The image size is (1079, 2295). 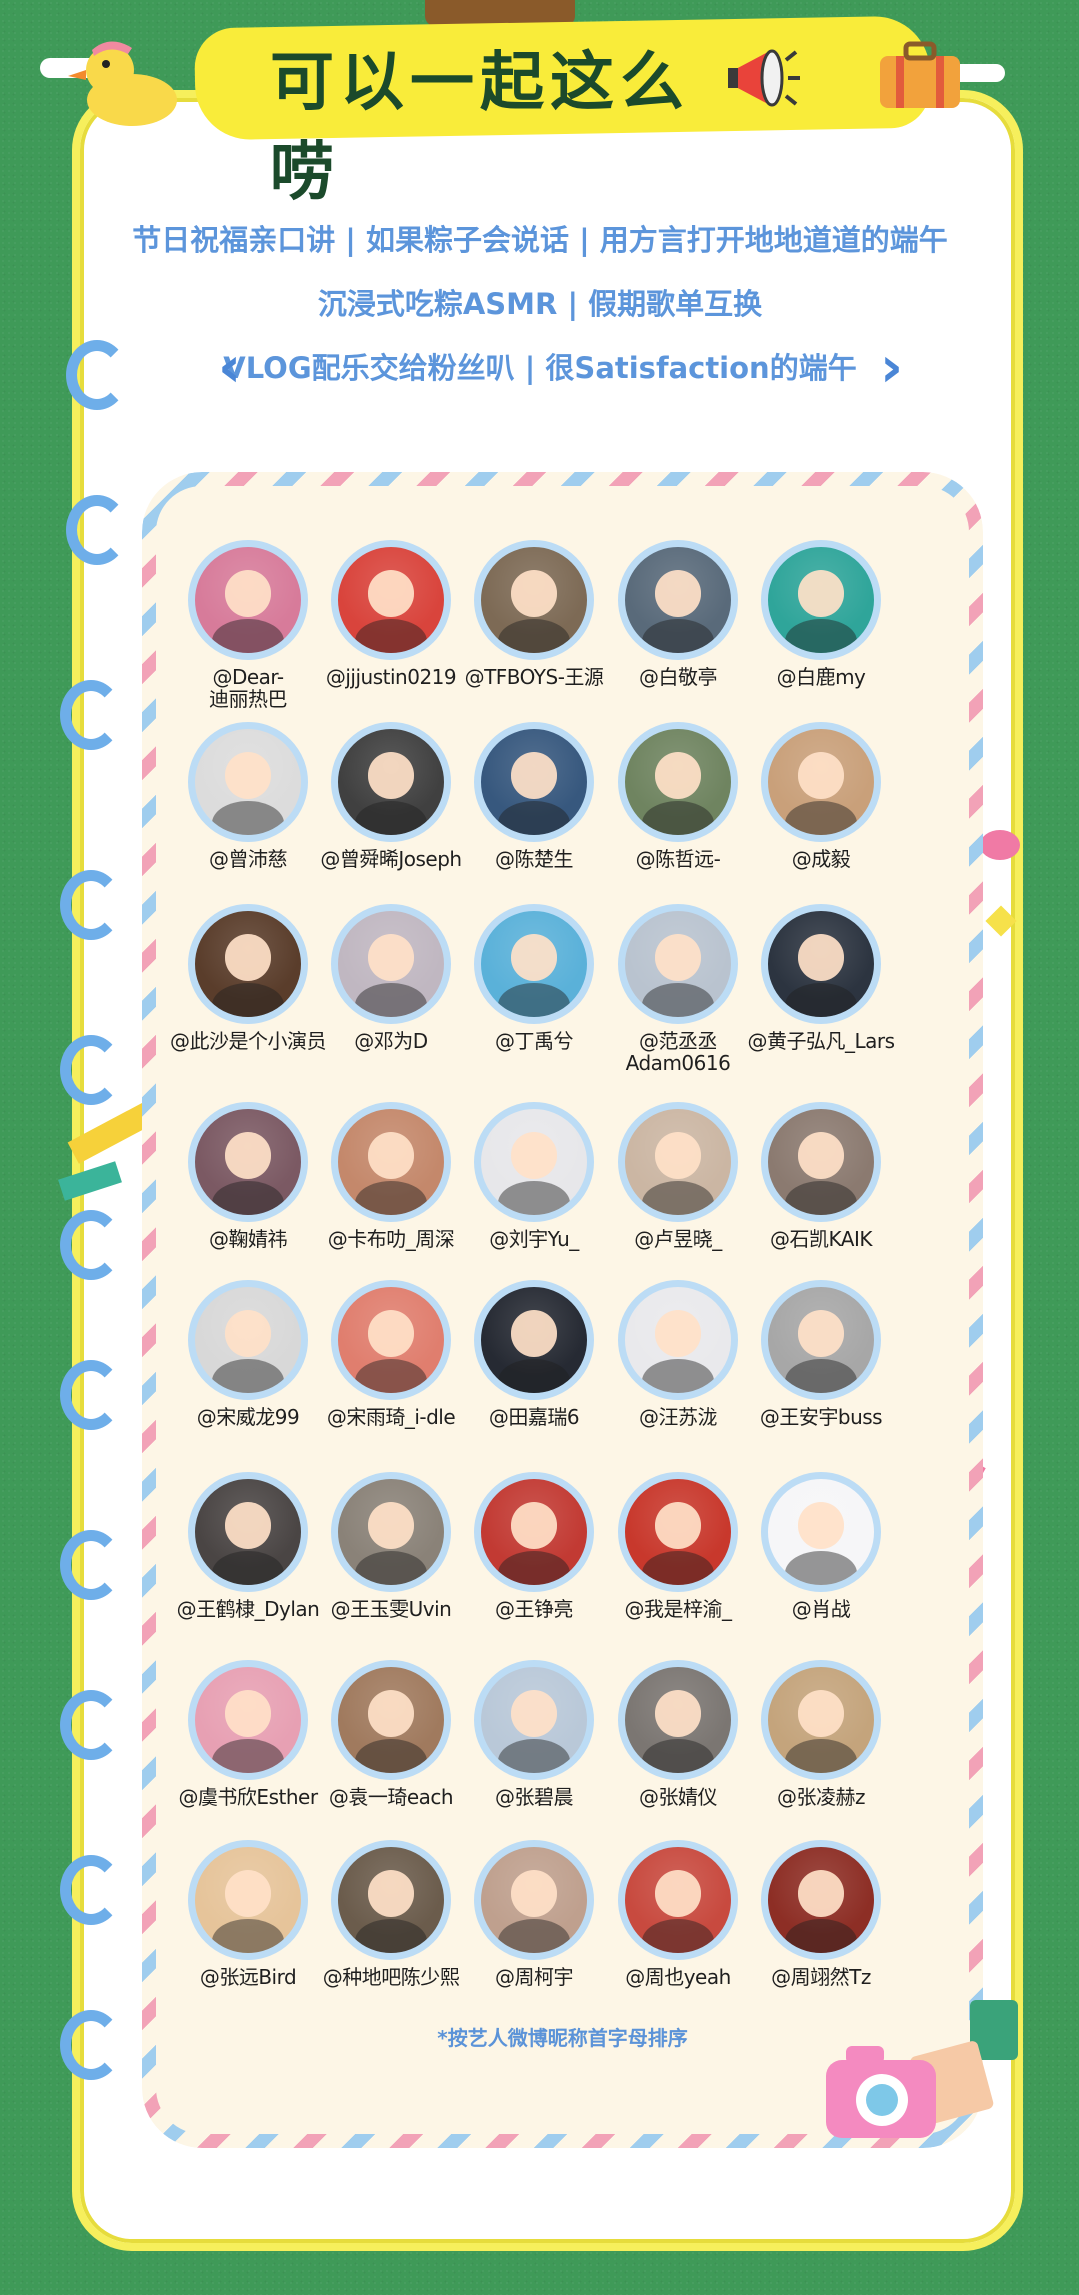 I want to click on artist-name: @成毅, so click(x=821, y=859).